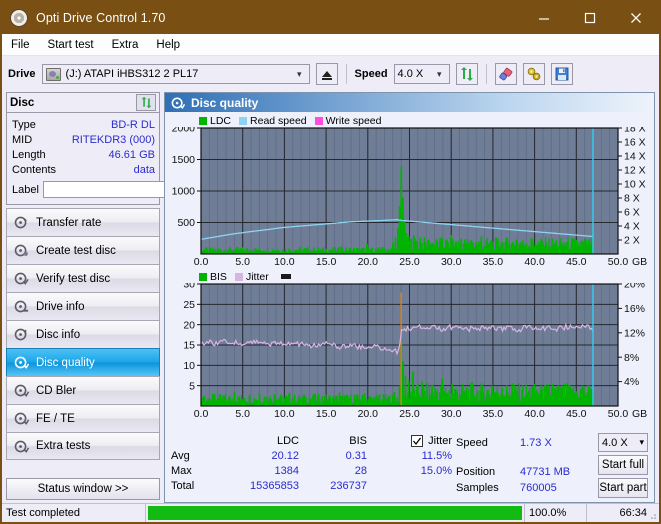 The height and width of the screenshot is (524, 661). Describe the element at coordinates (203, 276) in the screenshot. I see `legend-swatch-bis` at that location.